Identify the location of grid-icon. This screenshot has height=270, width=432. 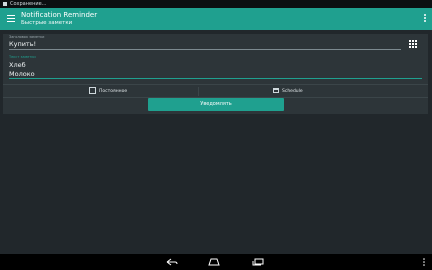
(413, 44).